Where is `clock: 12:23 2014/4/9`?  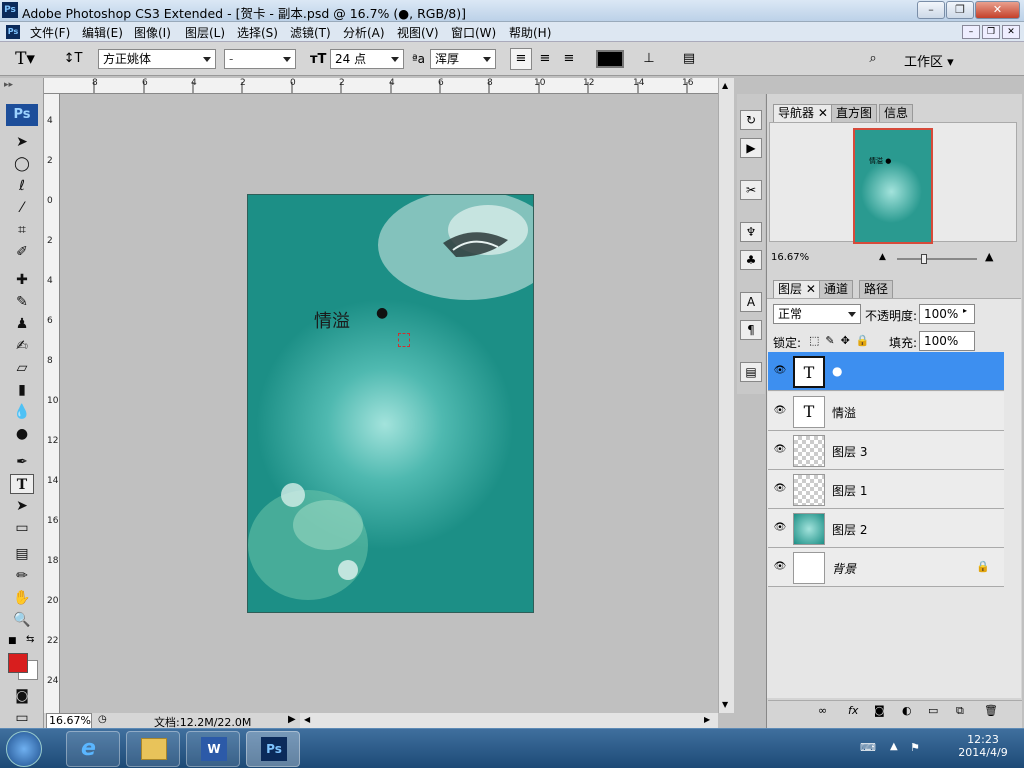 clock: 12:23 2014/4/9 is located at coordinates (983, 746).